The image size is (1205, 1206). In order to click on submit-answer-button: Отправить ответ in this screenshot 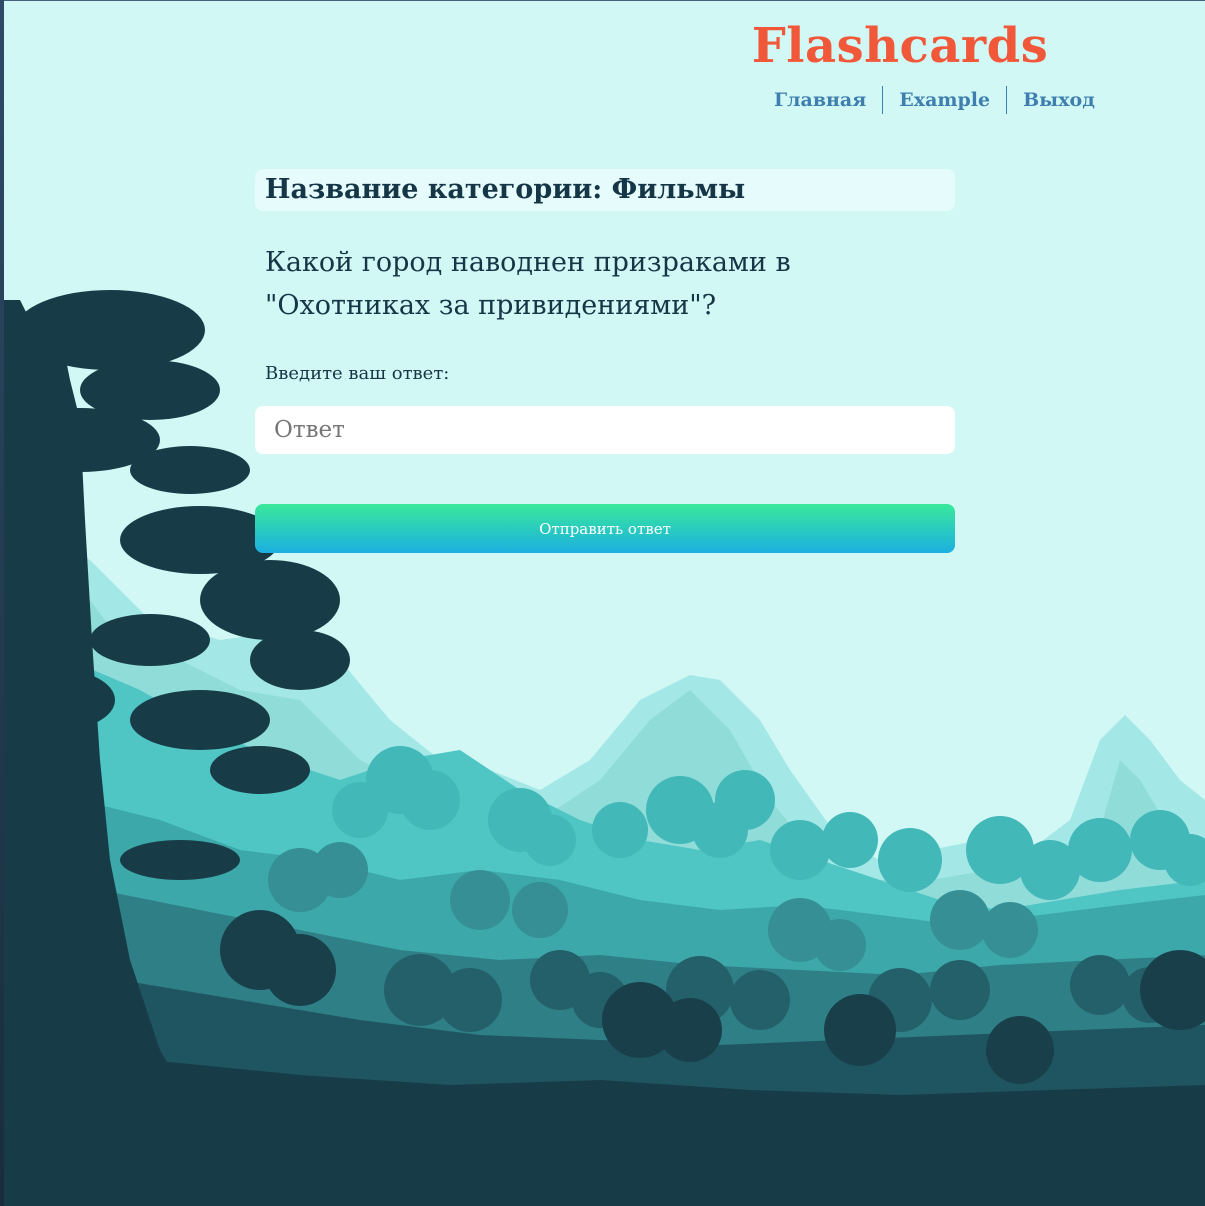, I will do `click(605, 528)`.